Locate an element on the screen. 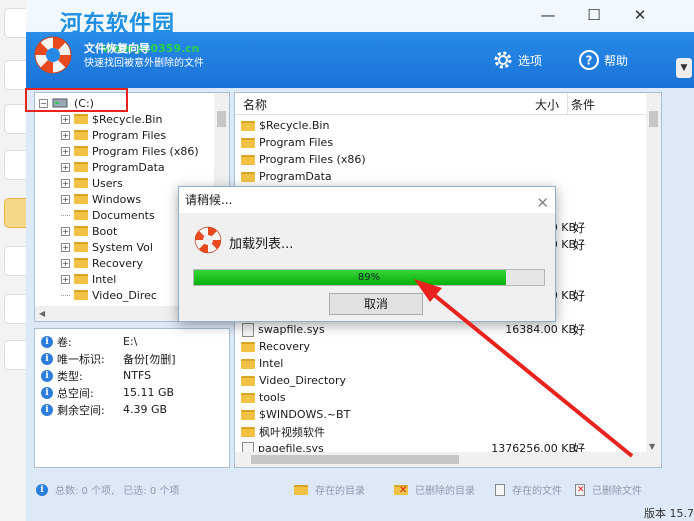 The image size is (694, 521). list-item-name-cell: swapfile.sys is located at coordinates (283, 329).